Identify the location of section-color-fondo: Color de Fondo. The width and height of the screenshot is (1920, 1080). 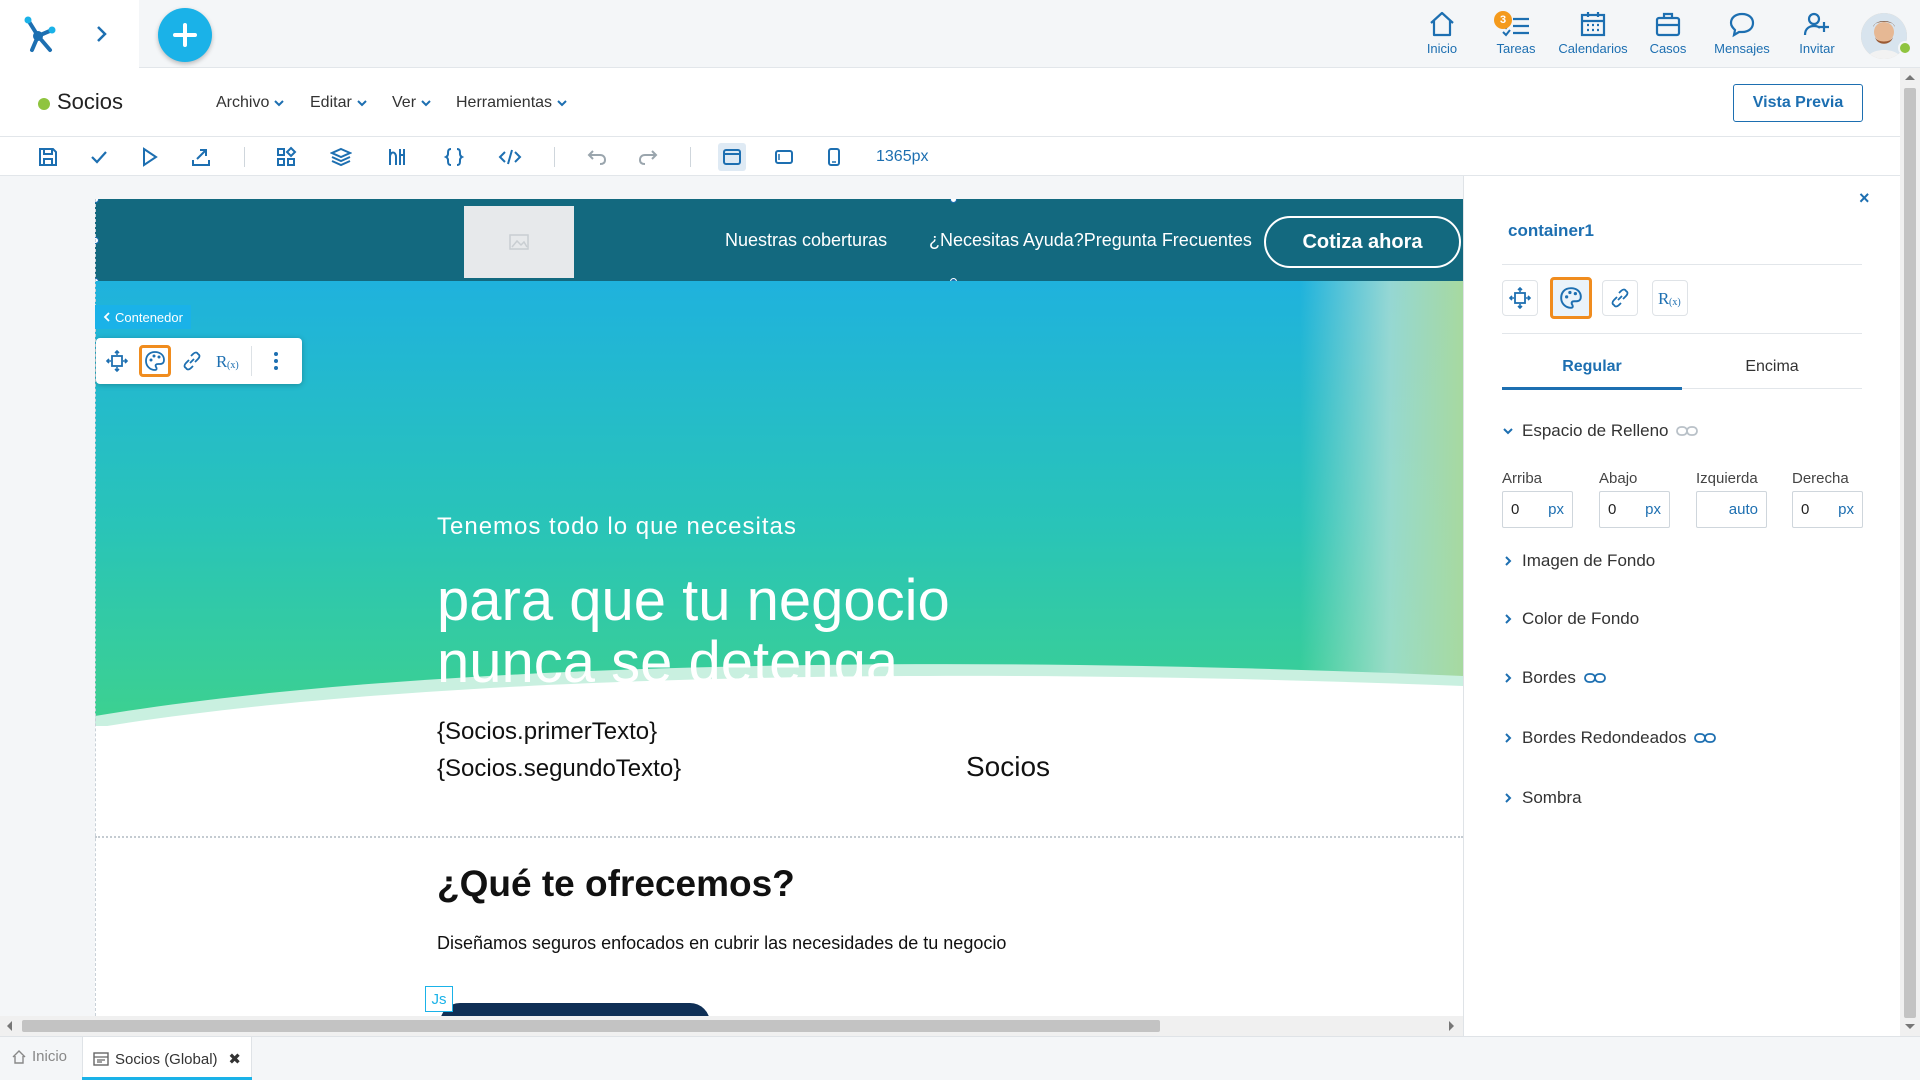
(1570, 619).